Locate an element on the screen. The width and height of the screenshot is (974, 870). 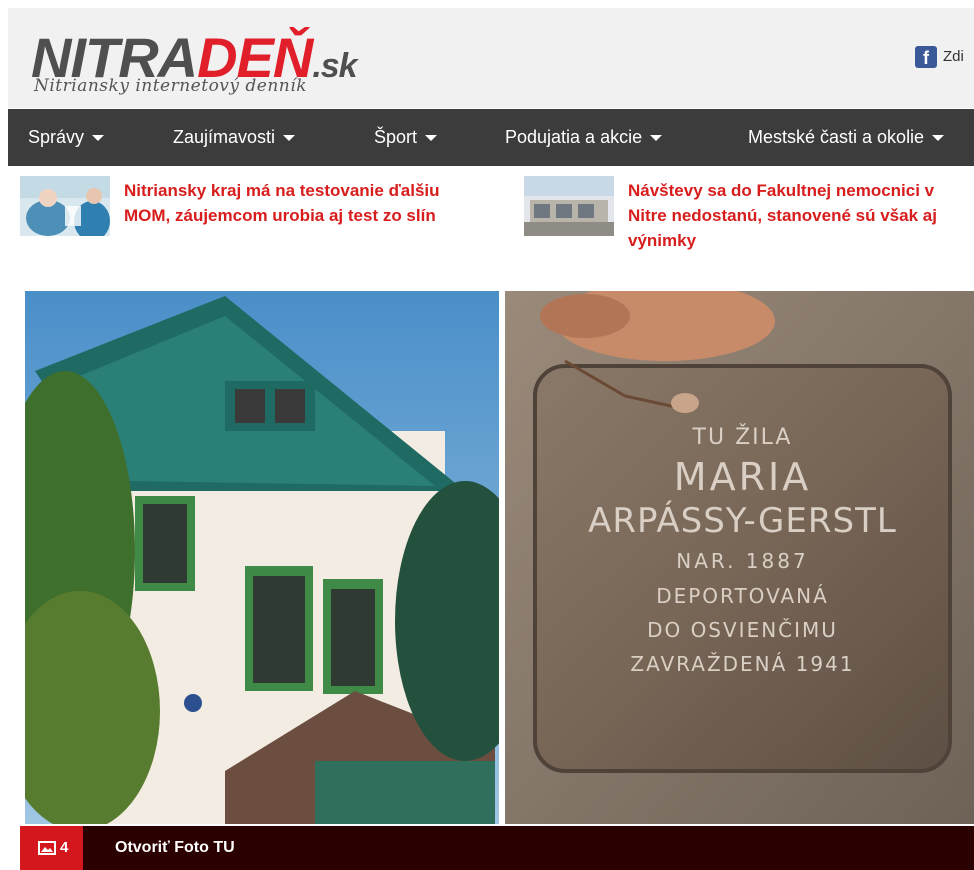
nav-item-zaujimavosti: Zaujímavosti is located at coordinates (234, 137).